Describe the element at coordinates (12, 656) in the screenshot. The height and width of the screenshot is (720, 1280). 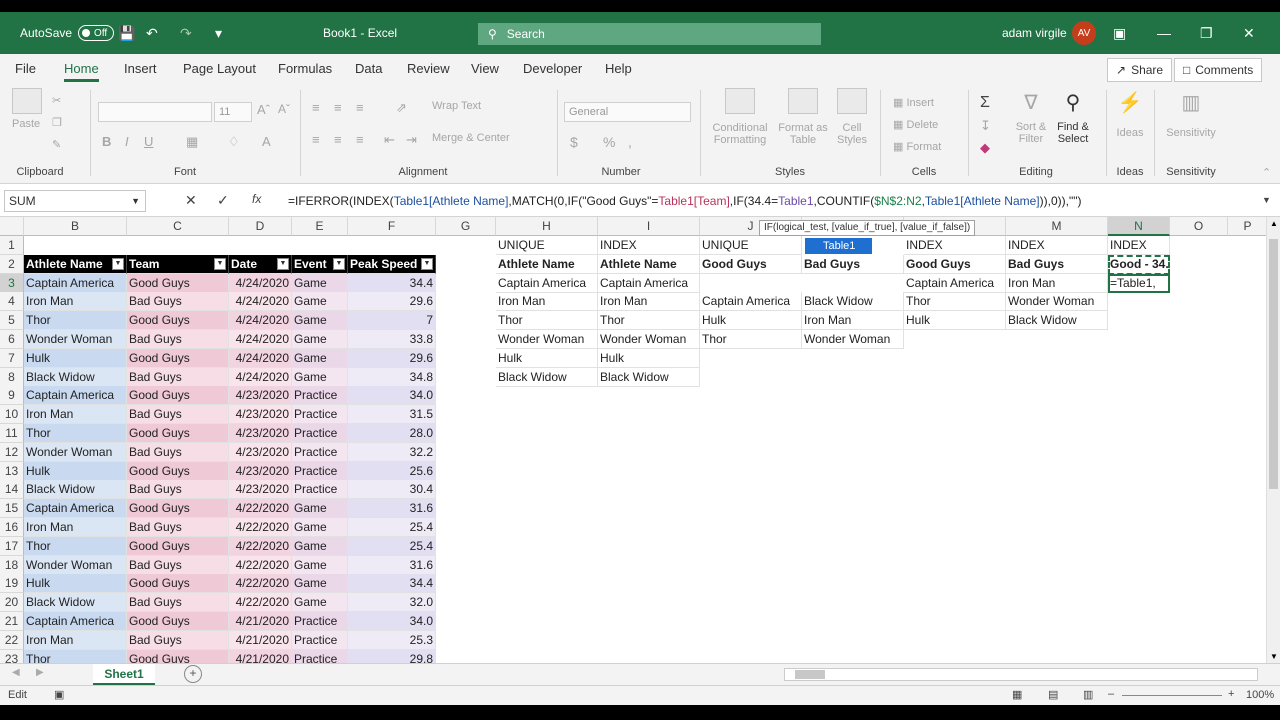
I see `row-header-23: 23` at that location.